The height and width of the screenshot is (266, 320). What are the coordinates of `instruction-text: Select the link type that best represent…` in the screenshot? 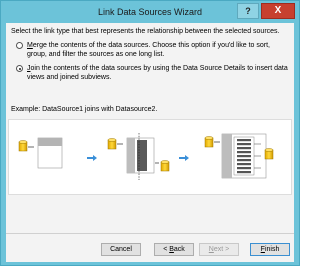 It's located at (145, 31).